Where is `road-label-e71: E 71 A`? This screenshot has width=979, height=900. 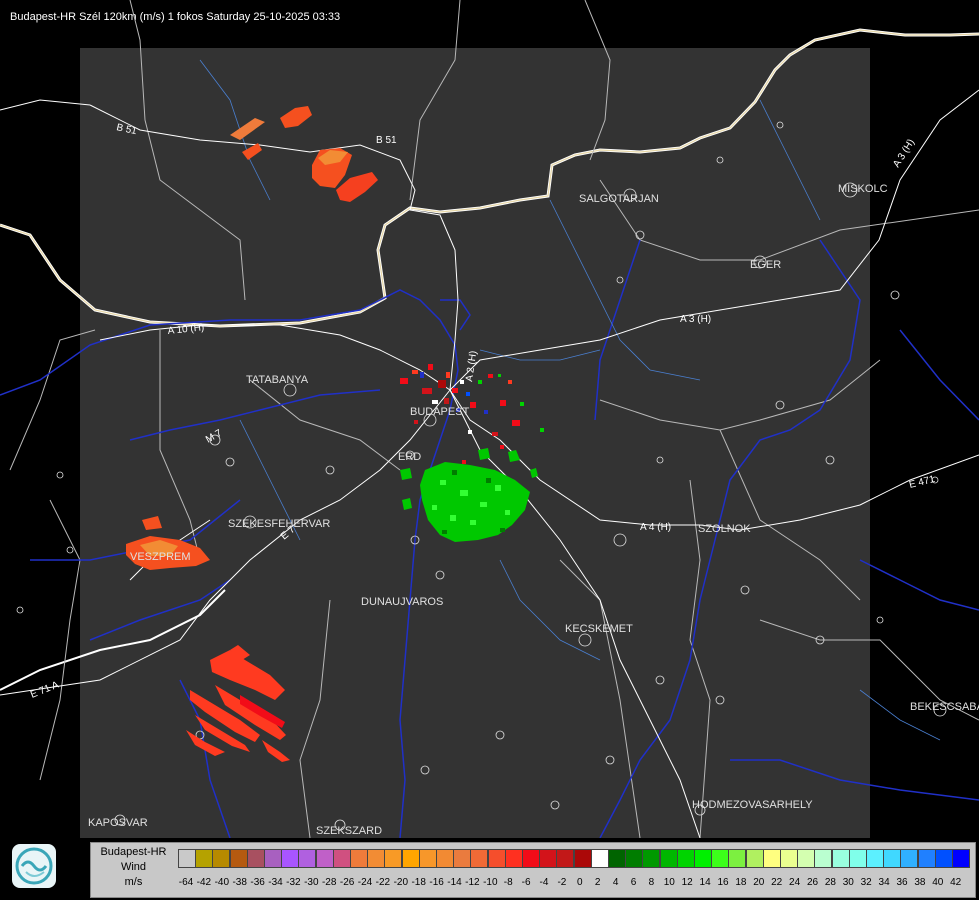
road-label-e71: E 71 A is located at coordinates (45, 689).